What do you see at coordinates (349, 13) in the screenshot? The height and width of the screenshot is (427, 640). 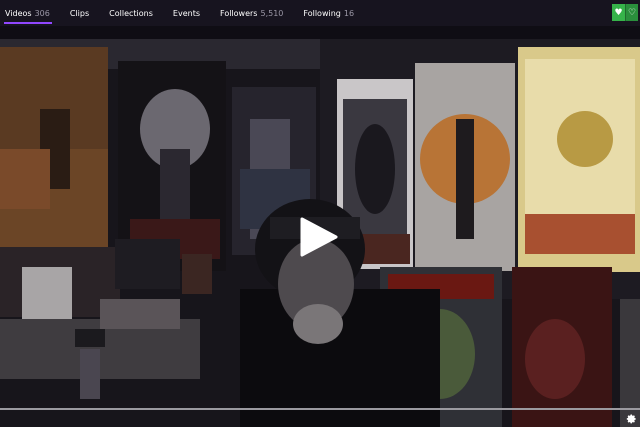 I see `tab-following-count: 16` at bounding box center [349, 13].